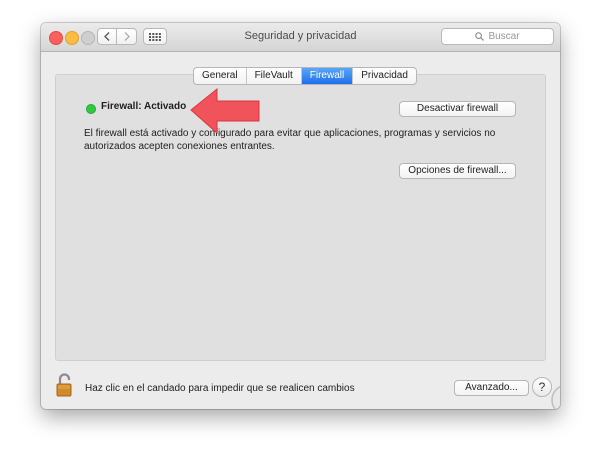 The image size is (600, 468). Describe the element at coordinates (480, 36) in the screenshot. I see `search-icon` at that location.